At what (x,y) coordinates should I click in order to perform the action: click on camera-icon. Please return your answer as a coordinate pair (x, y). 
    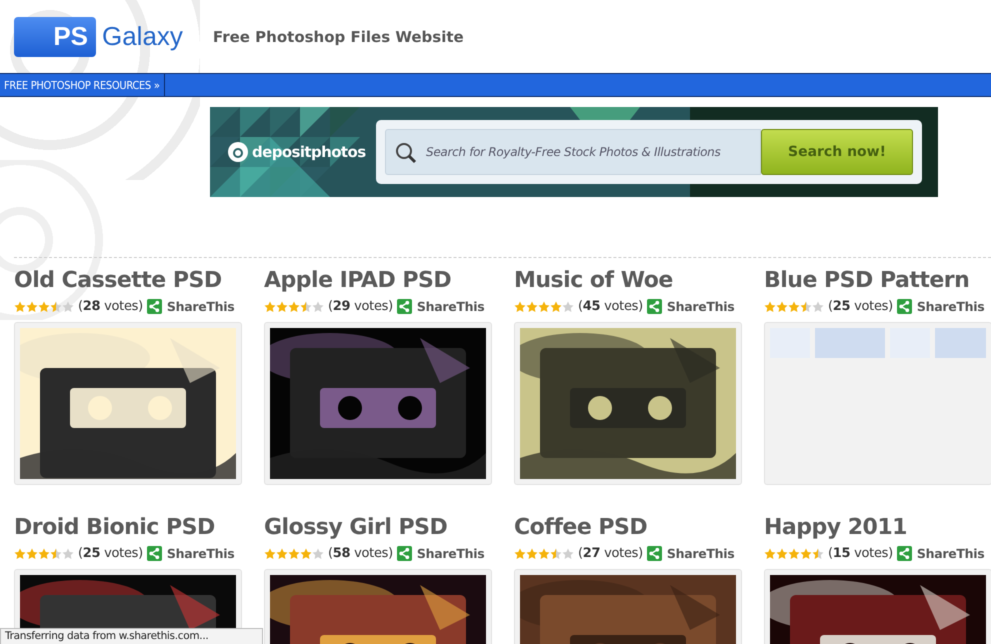
    Looking at the image, I should click on (238, 152).